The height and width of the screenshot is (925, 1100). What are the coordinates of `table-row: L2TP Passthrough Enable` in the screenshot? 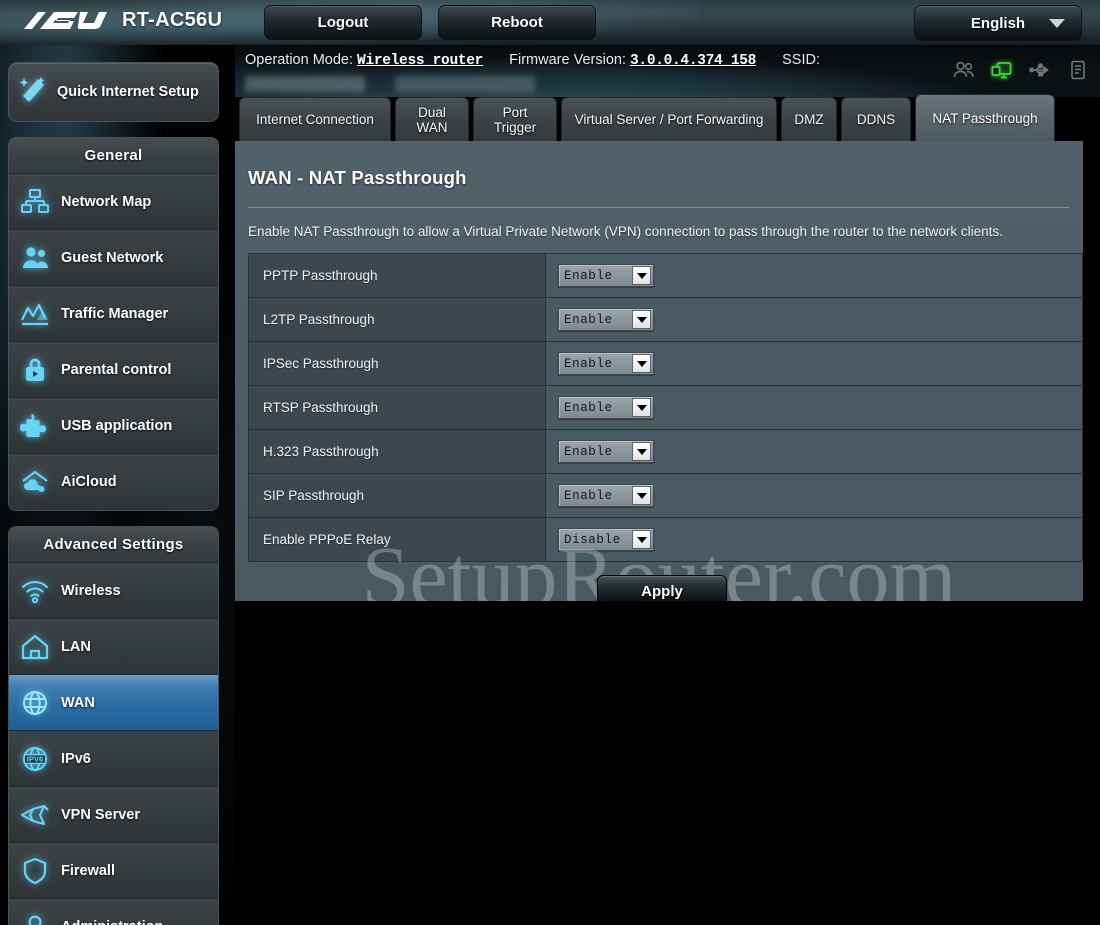 It's located at (665, 319).